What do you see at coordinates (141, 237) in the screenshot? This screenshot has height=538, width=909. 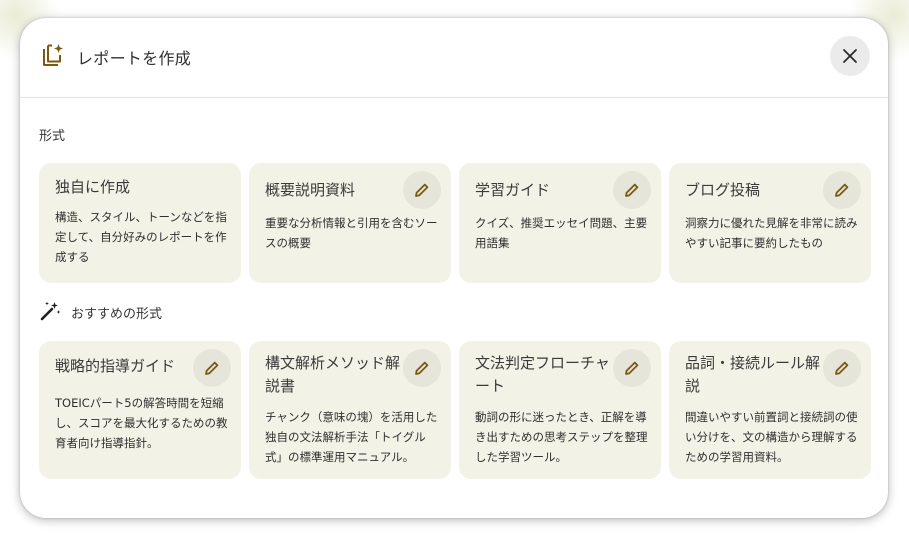 I see `card-description: 構造、スタイル、トーンなどを指定して、自分好みのレポートを作成する` at bounding box center [141, 237].